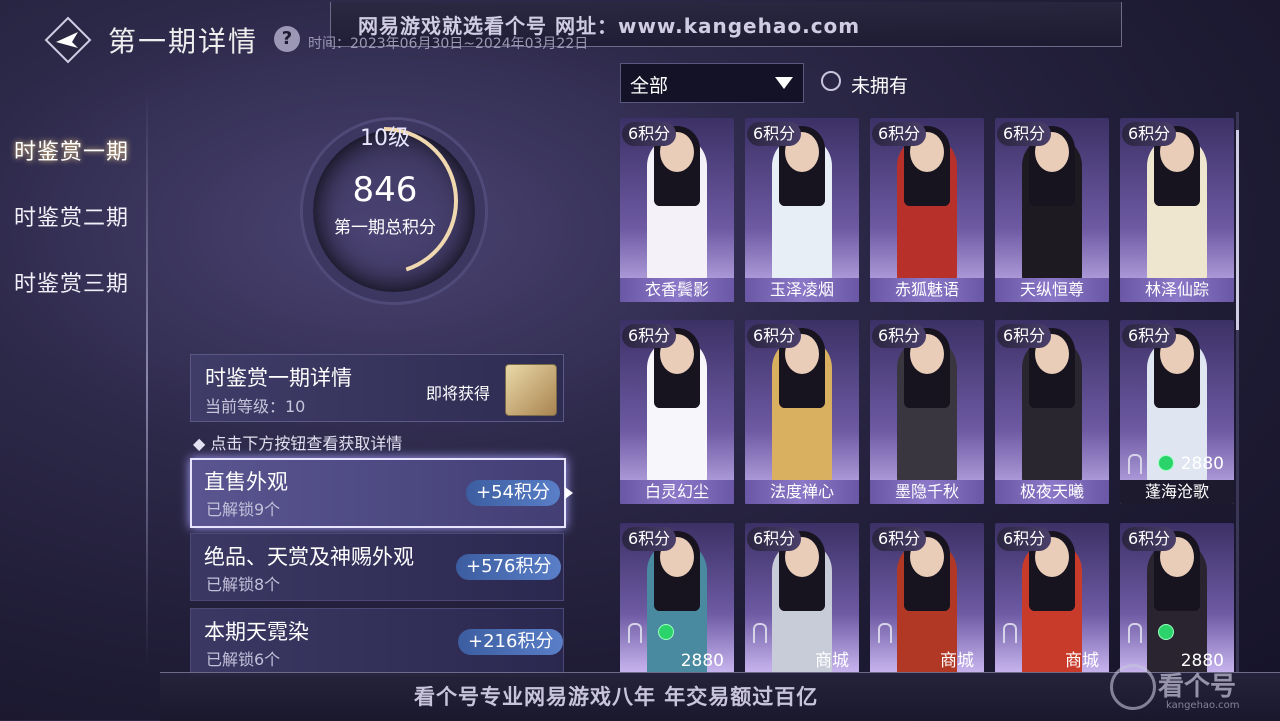  Describe the element at coordinates (1177, 290) in the screenshot. I see `outfit-name: 林泽仙踪` at that location.